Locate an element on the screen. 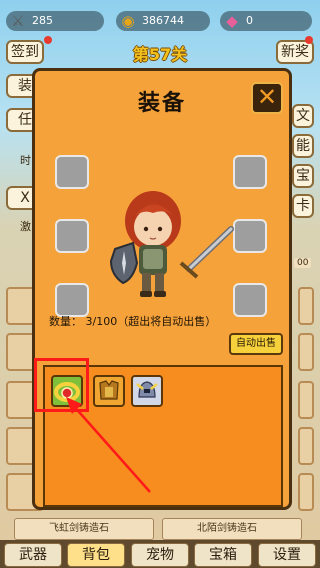 The height and width of the screenshot is (568, 320). coins-value: 386744 is located at coordinates (163, 20).